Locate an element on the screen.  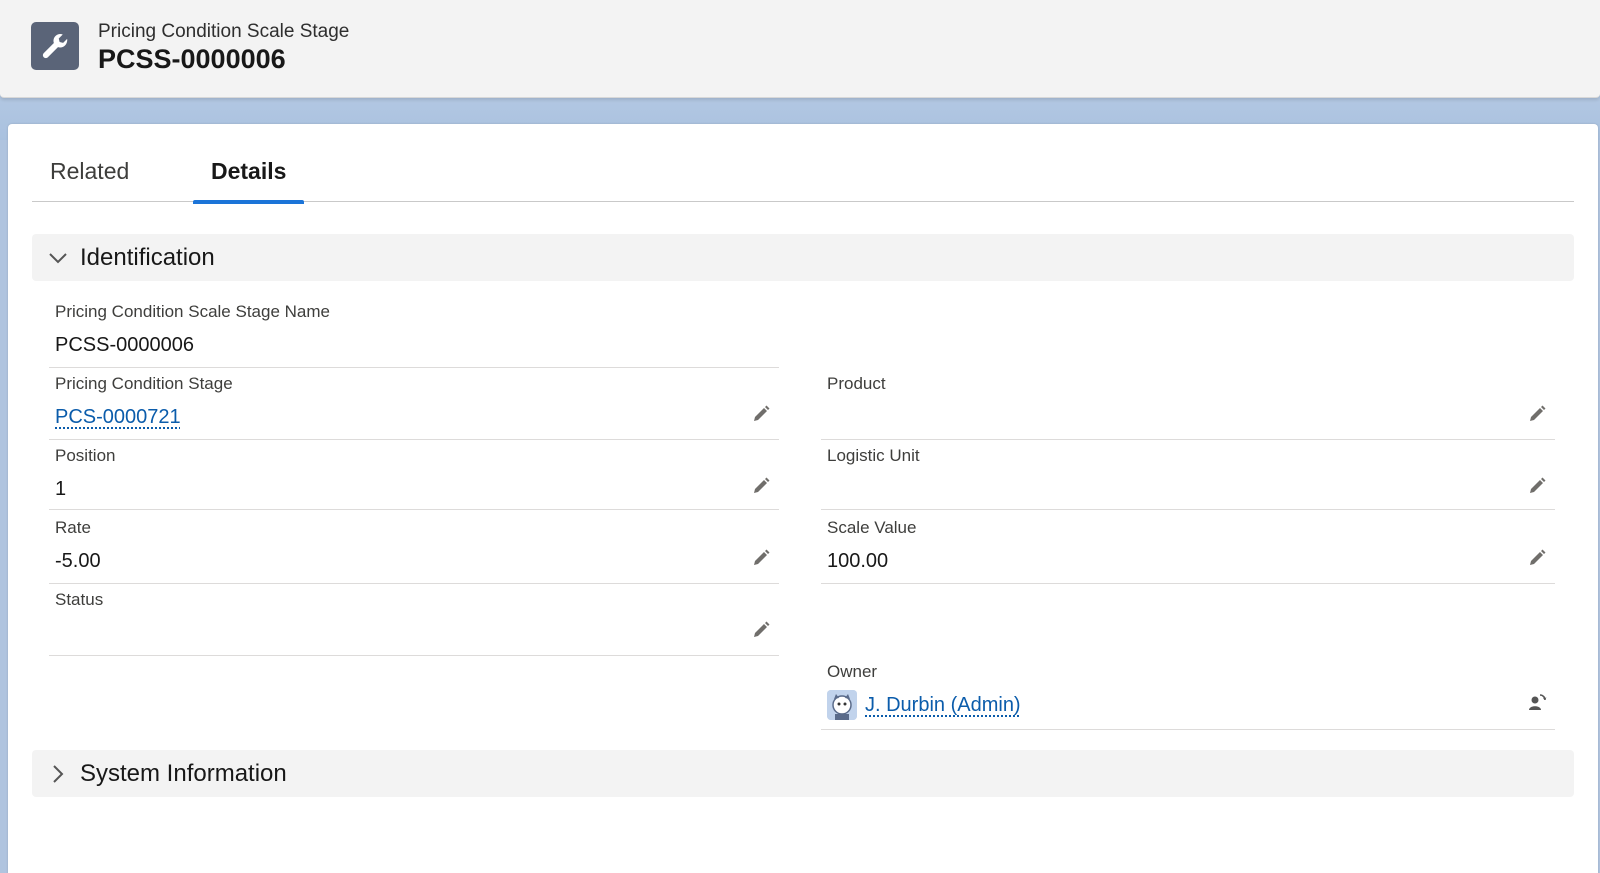
field-label: Pricing Condition Stage is located at coordinates (144, 383).